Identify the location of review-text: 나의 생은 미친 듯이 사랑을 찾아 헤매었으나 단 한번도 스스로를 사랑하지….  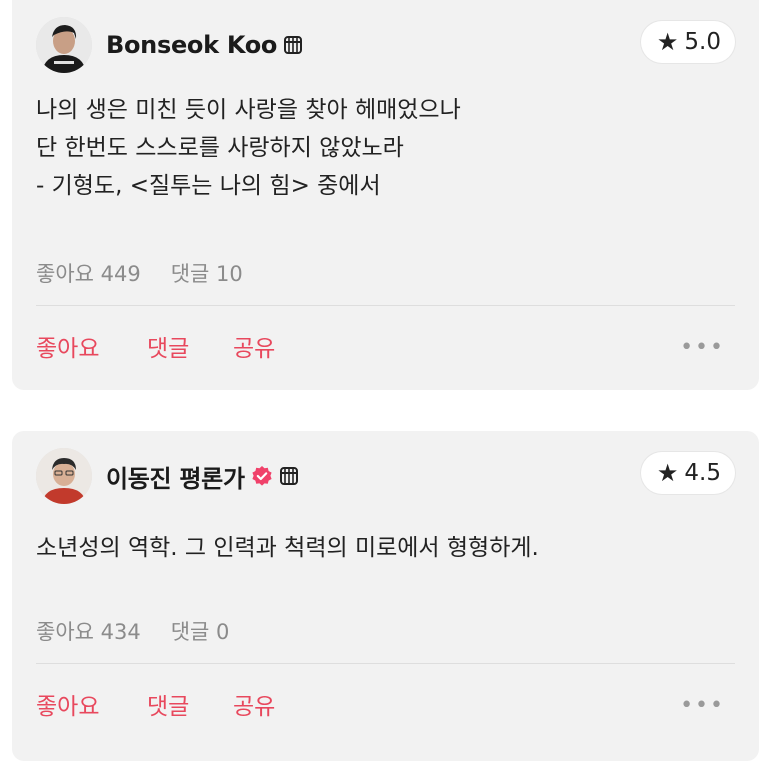
(385, 148).